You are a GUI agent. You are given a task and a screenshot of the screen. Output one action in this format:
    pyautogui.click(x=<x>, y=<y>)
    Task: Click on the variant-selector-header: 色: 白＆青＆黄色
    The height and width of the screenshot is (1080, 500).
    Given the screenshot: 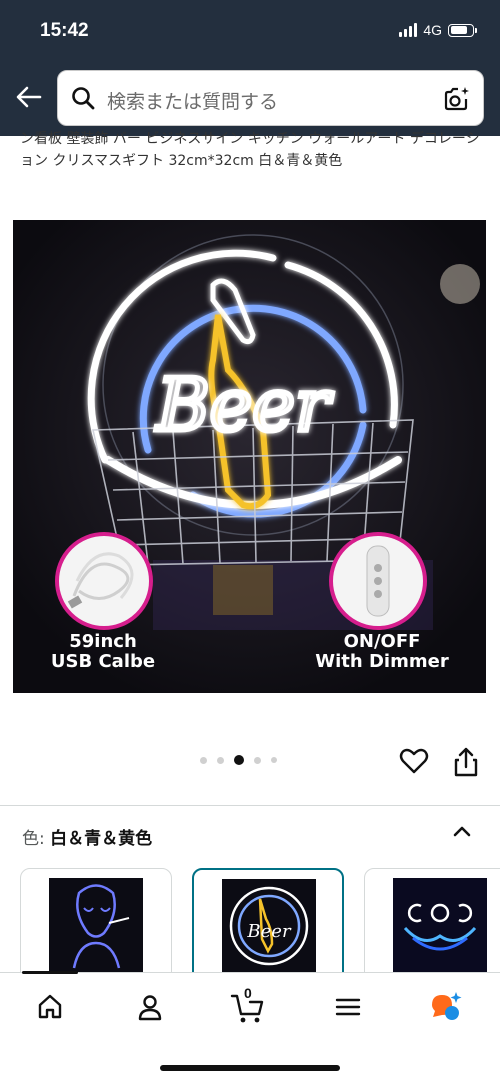 What is the action you would take?
    pyautogui.click(x=87, y=836)
    